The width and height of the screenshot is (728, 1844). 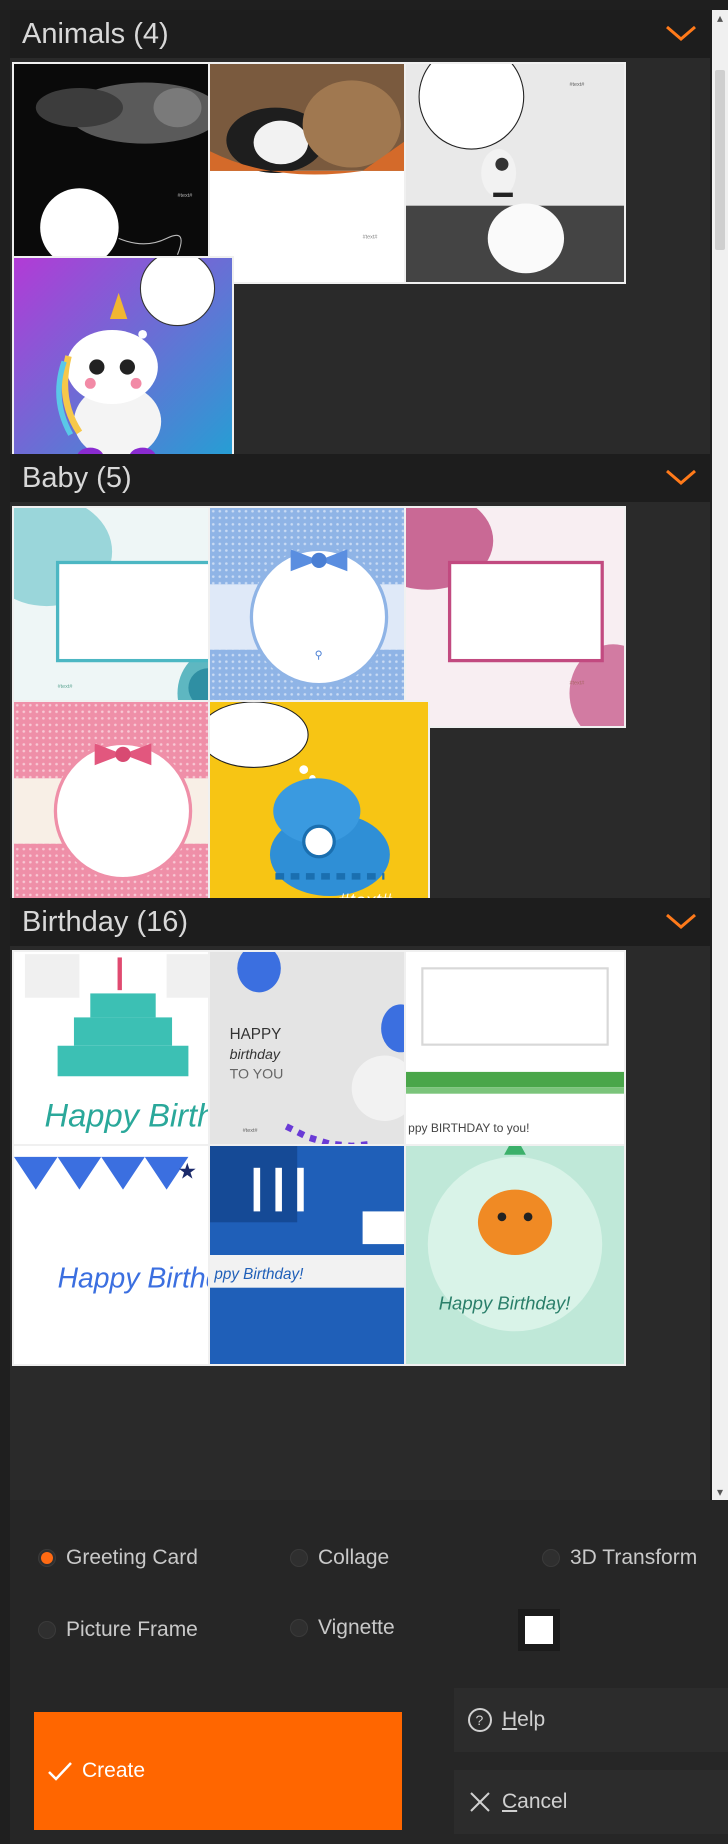 I want to click on section-header-birthday: Birthday (16), so click(x=360, y=922).